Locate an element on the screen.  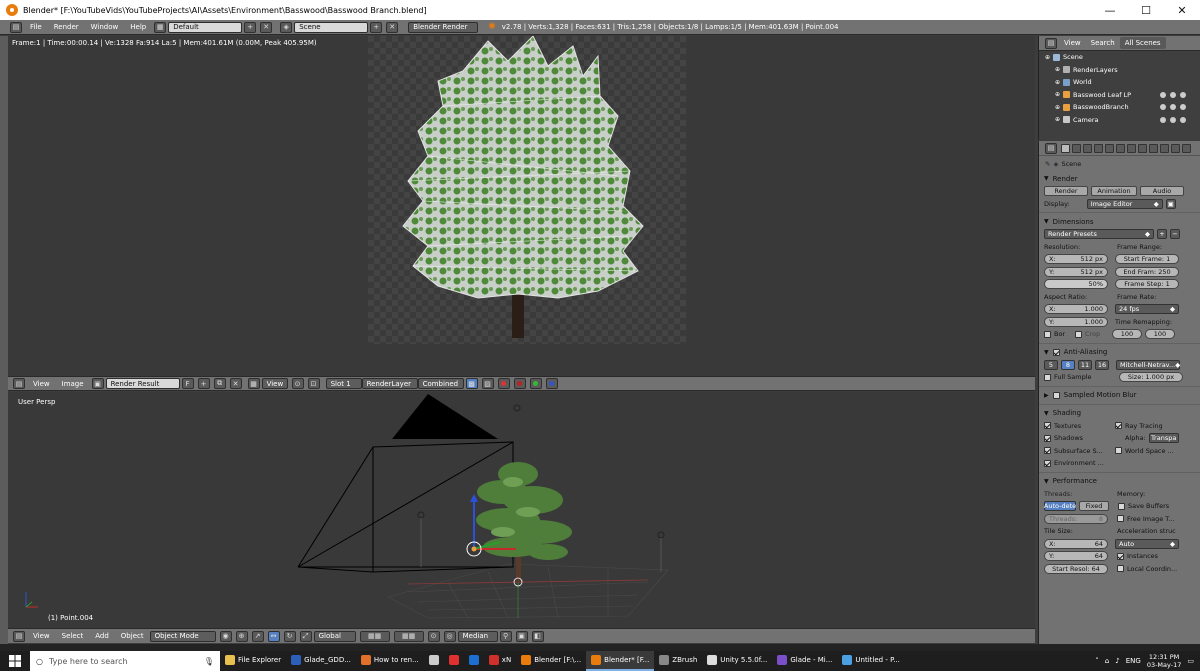
threads-auto-button: Auto-dete is located at coordinates (1060, 506).